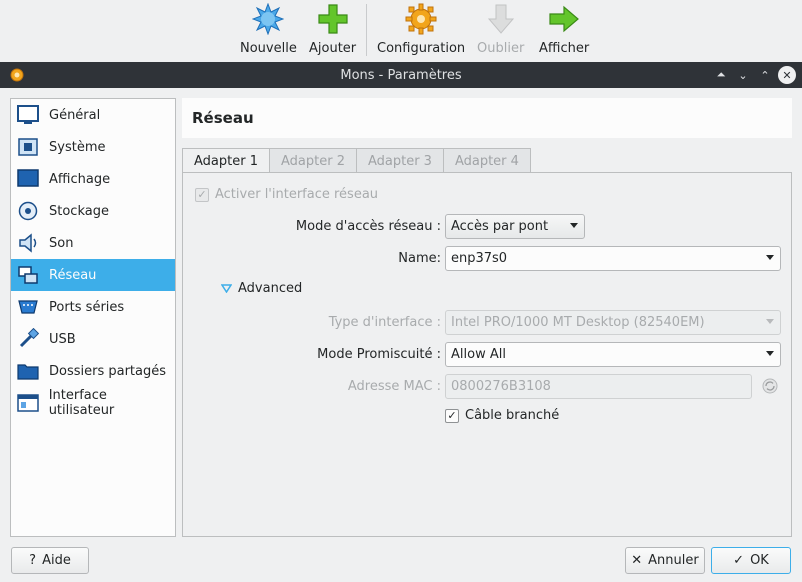 The image size is (802, 582). I want to click on toolbar-new-label: Nouvelle, so click(268, 48).